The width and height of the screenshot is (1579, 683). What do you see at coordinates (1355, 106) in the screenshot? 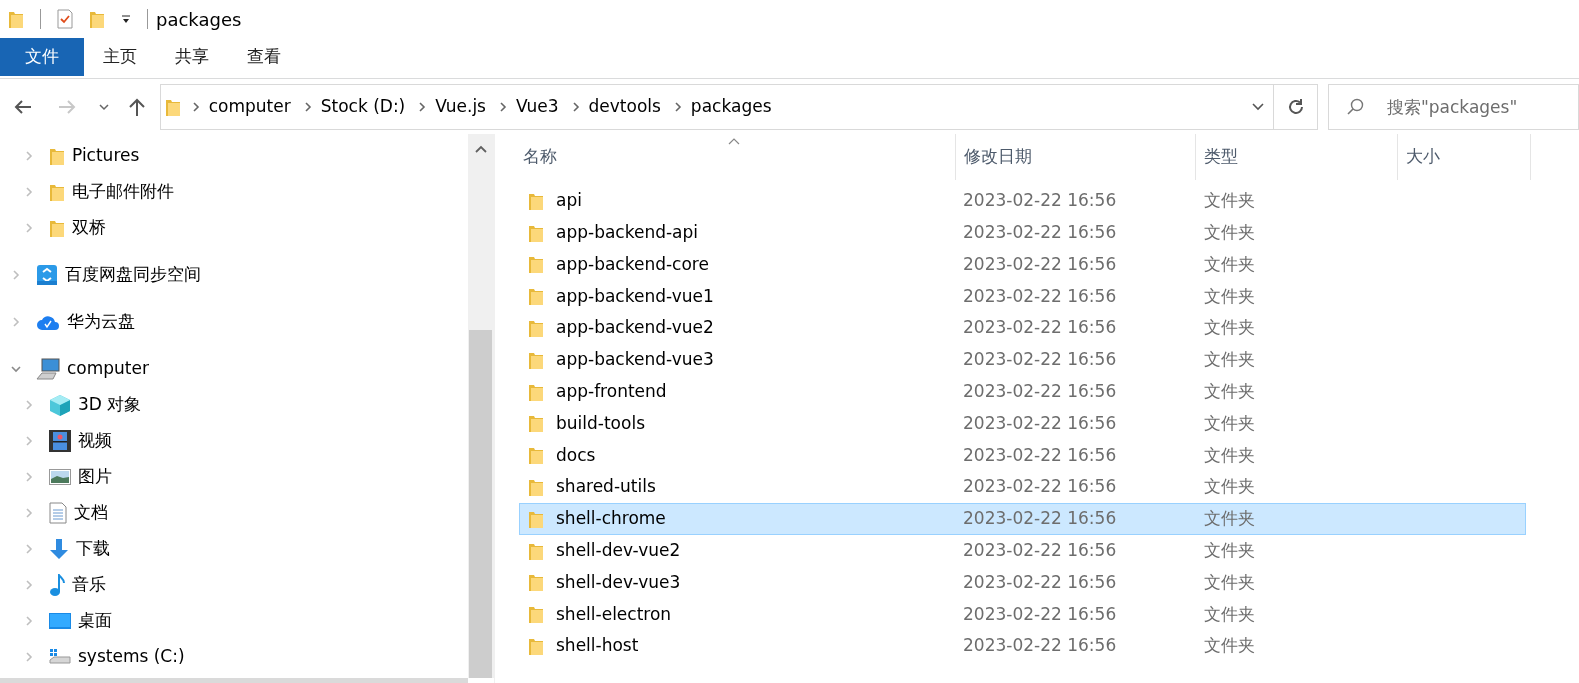
I see `search-icon` at bounding box center [1355, 106].